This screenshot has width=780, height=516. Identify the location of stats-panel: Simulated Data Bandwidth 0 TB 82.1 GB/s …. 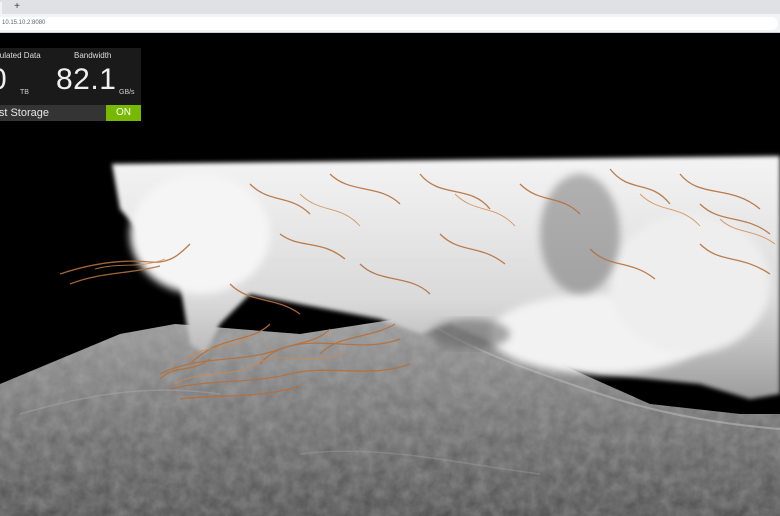
(70, 84).